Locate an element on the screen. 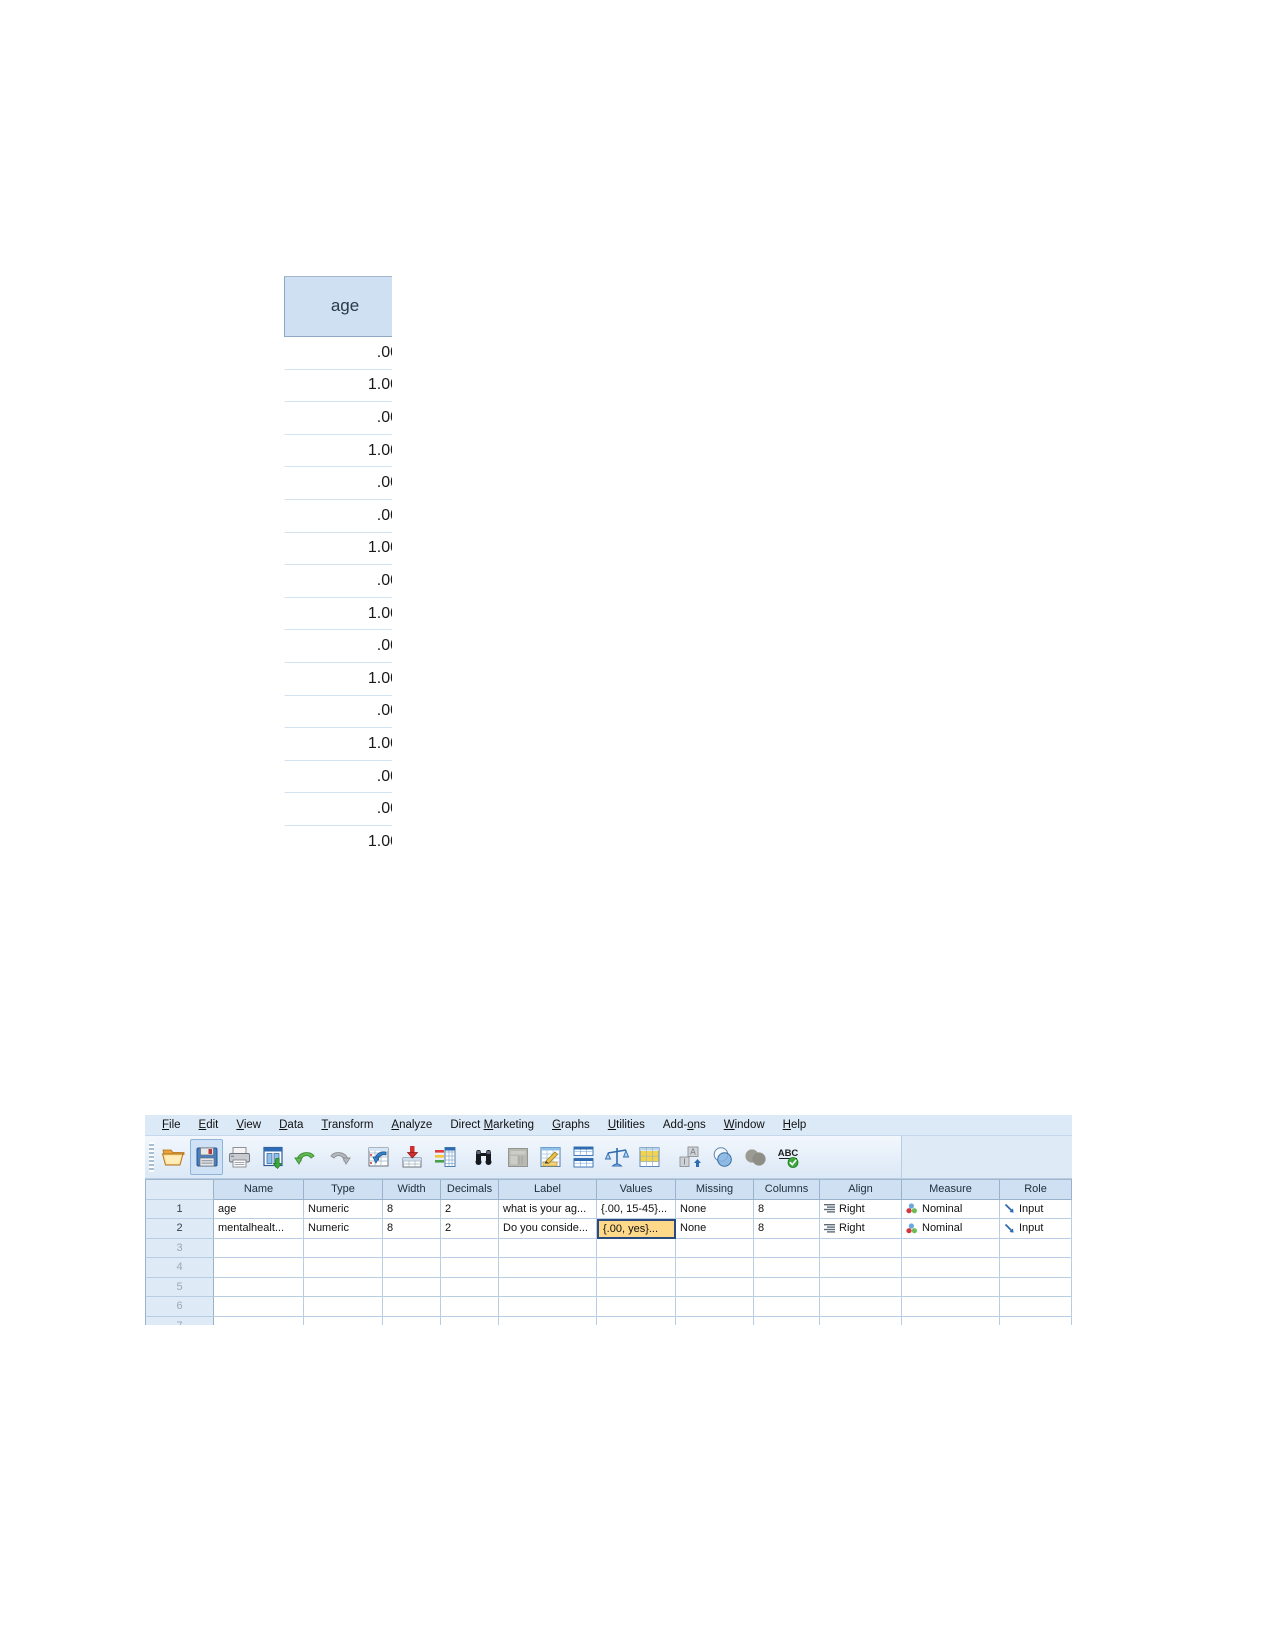  redo-icon is located at coordinates (338, 1157).